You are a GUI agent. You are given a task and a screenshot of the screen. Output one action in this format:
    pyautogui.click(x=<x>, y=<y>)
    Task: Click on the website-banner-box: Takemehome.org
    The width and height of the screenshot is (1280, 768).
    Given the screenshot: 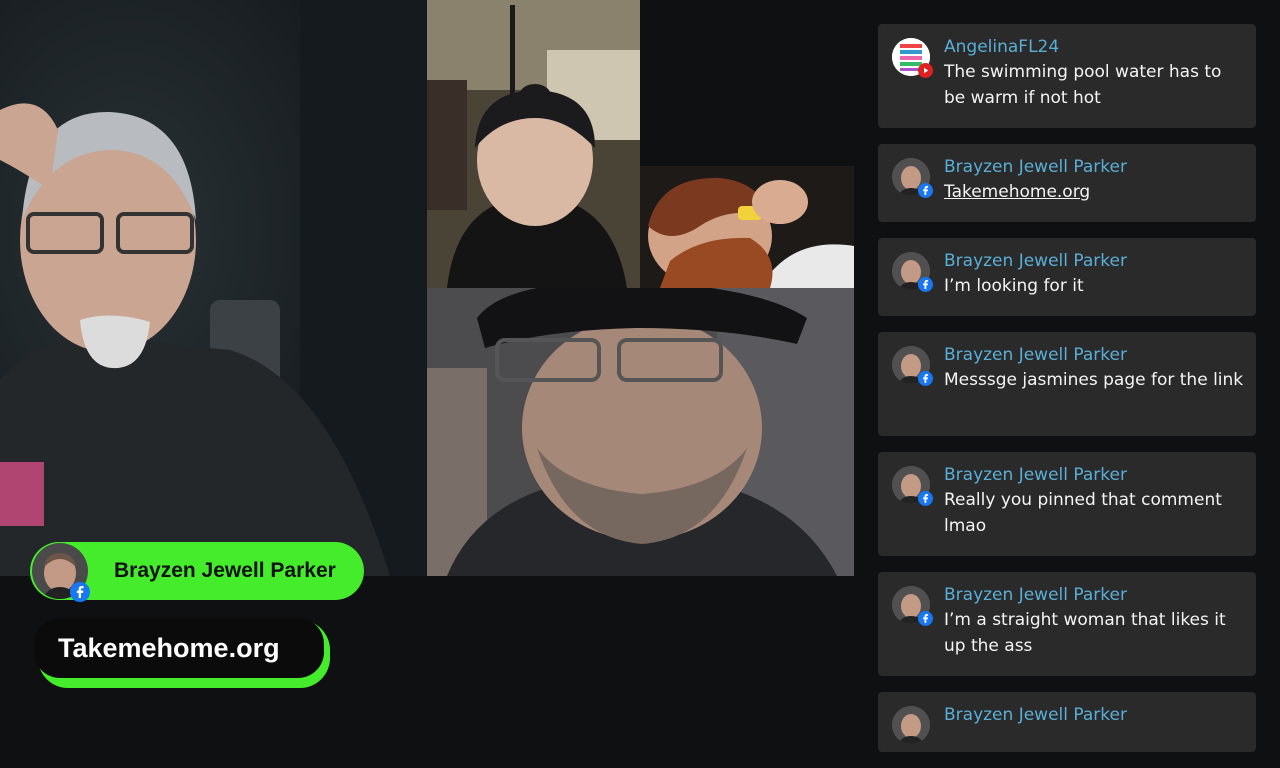 What is the action you would take?
    pyautogui.click(x=179, y=648)
    